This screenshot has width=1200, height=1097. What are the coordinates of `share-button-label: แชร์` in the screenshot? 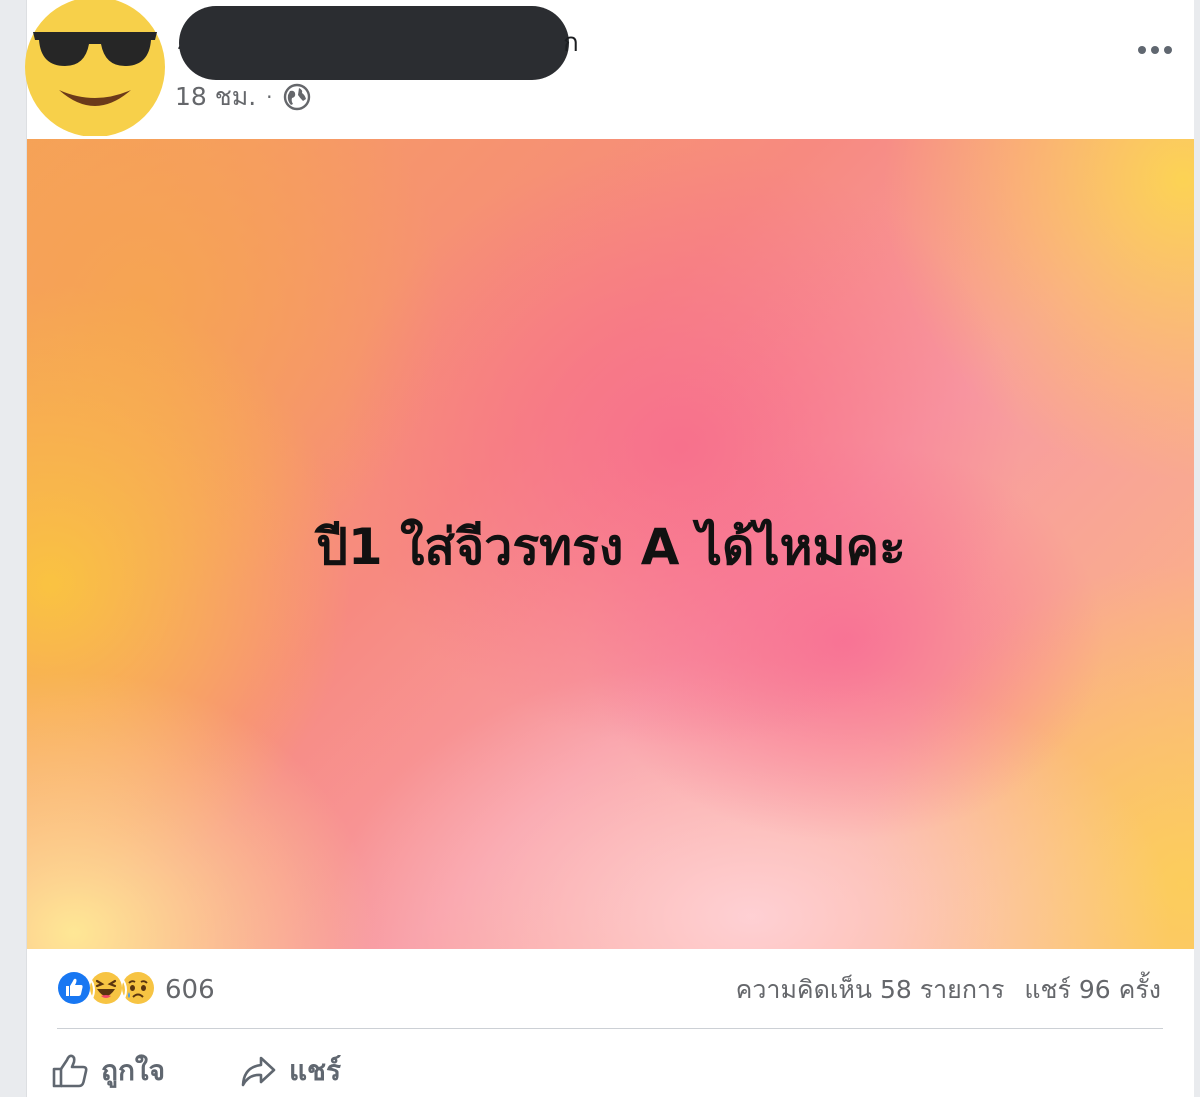 It's located at (315, 1070).